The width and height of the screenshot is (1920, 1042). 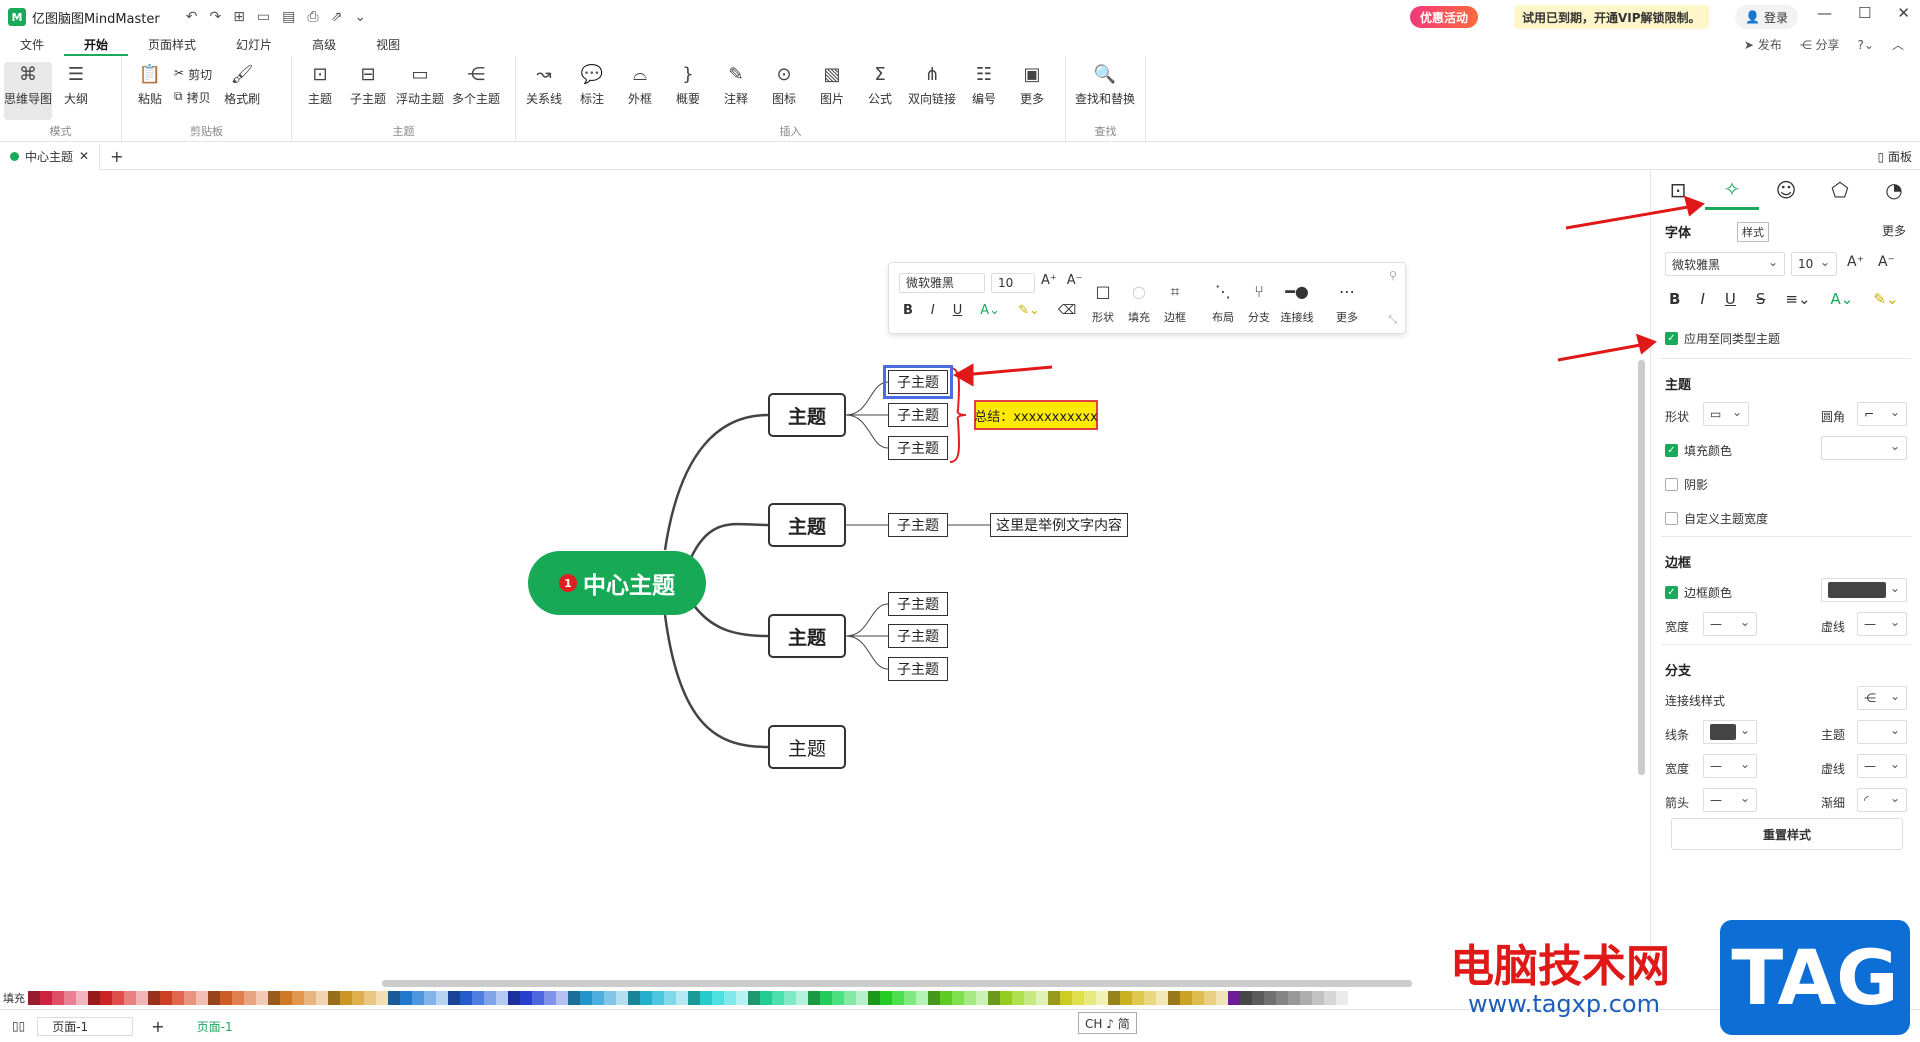 I want to click on export-icon: ⇗, so click(x=337, y=17).